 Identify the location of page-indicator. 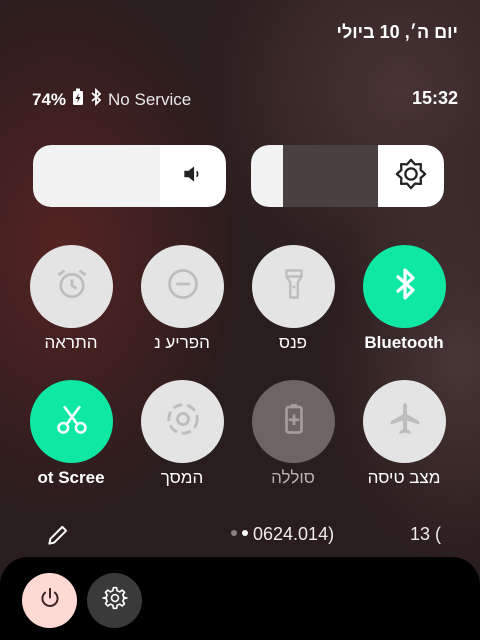
(239, 533).